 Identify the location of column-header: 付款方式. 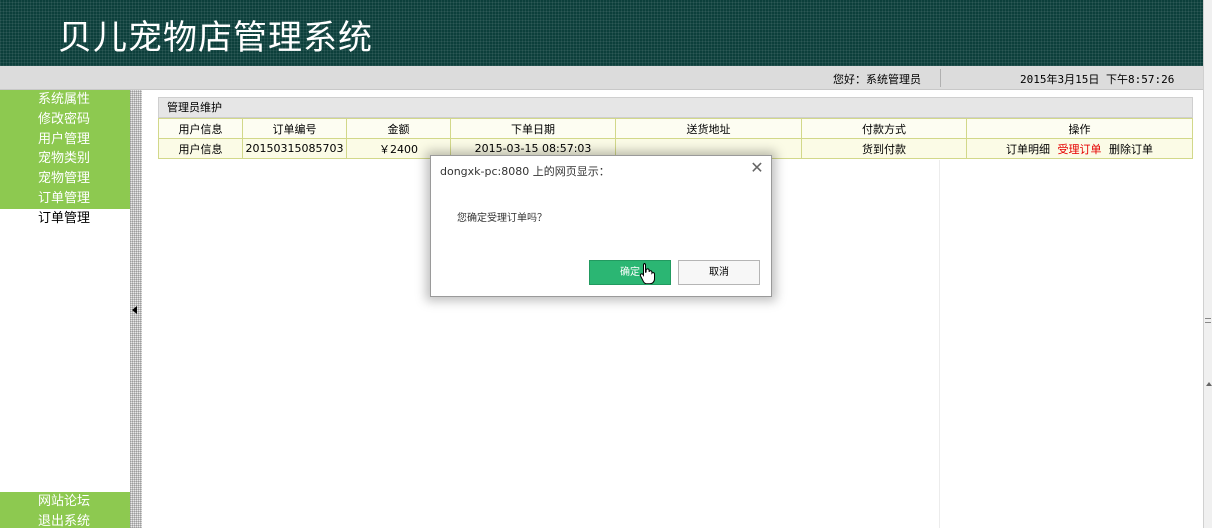
(884, 128).